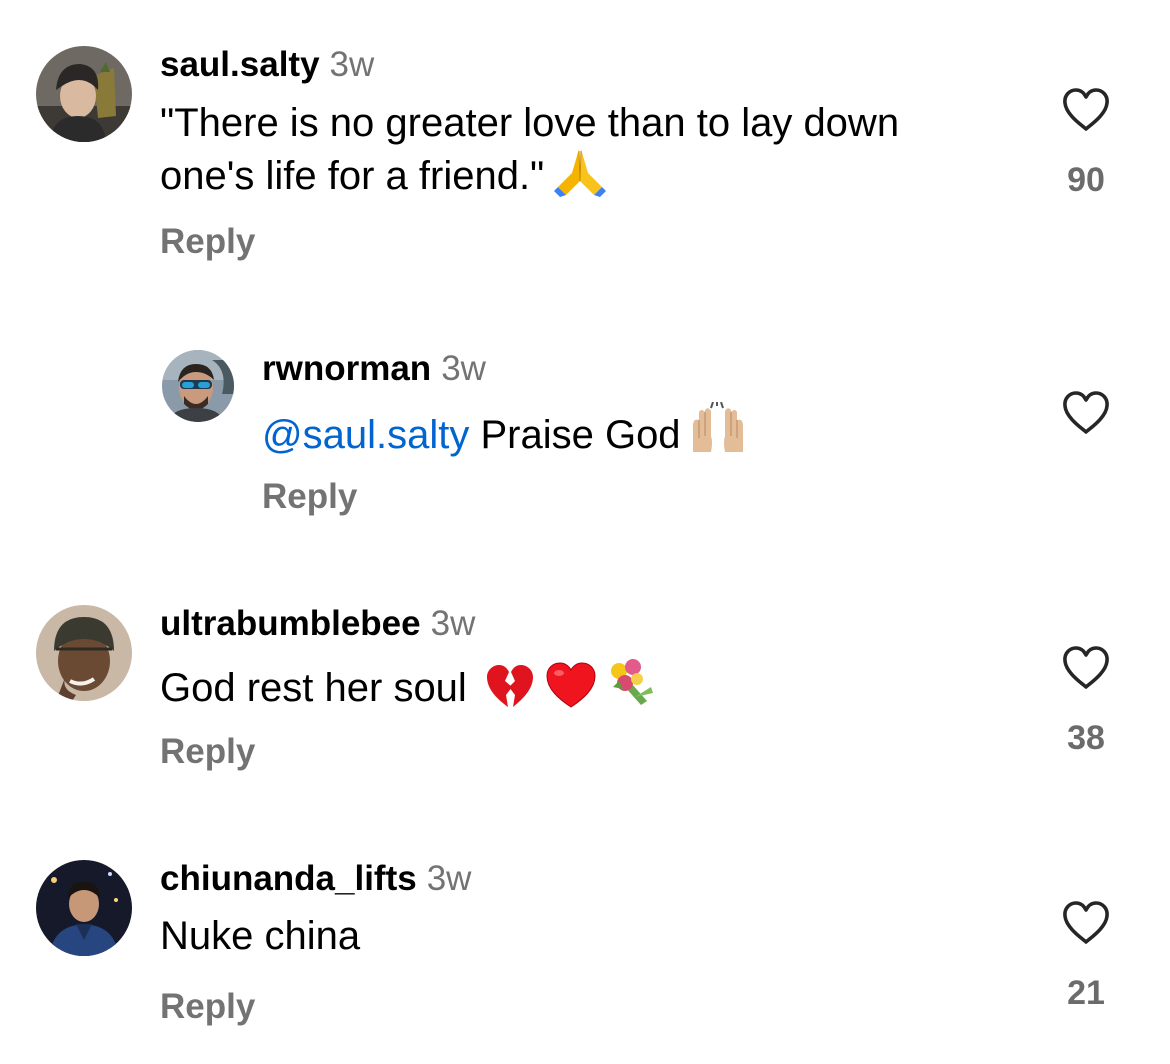 The image size is (1170, 1064). Describe the element at coordinates (571, 685) in the screenshot. I see `red-heart-icon` at that location.